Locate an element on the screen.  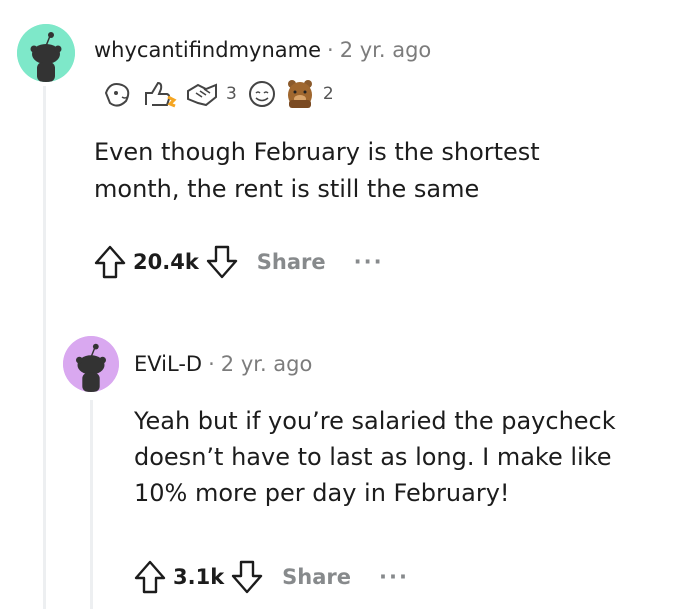
vote-score: 20.4k is located at coordinates (166, 262).